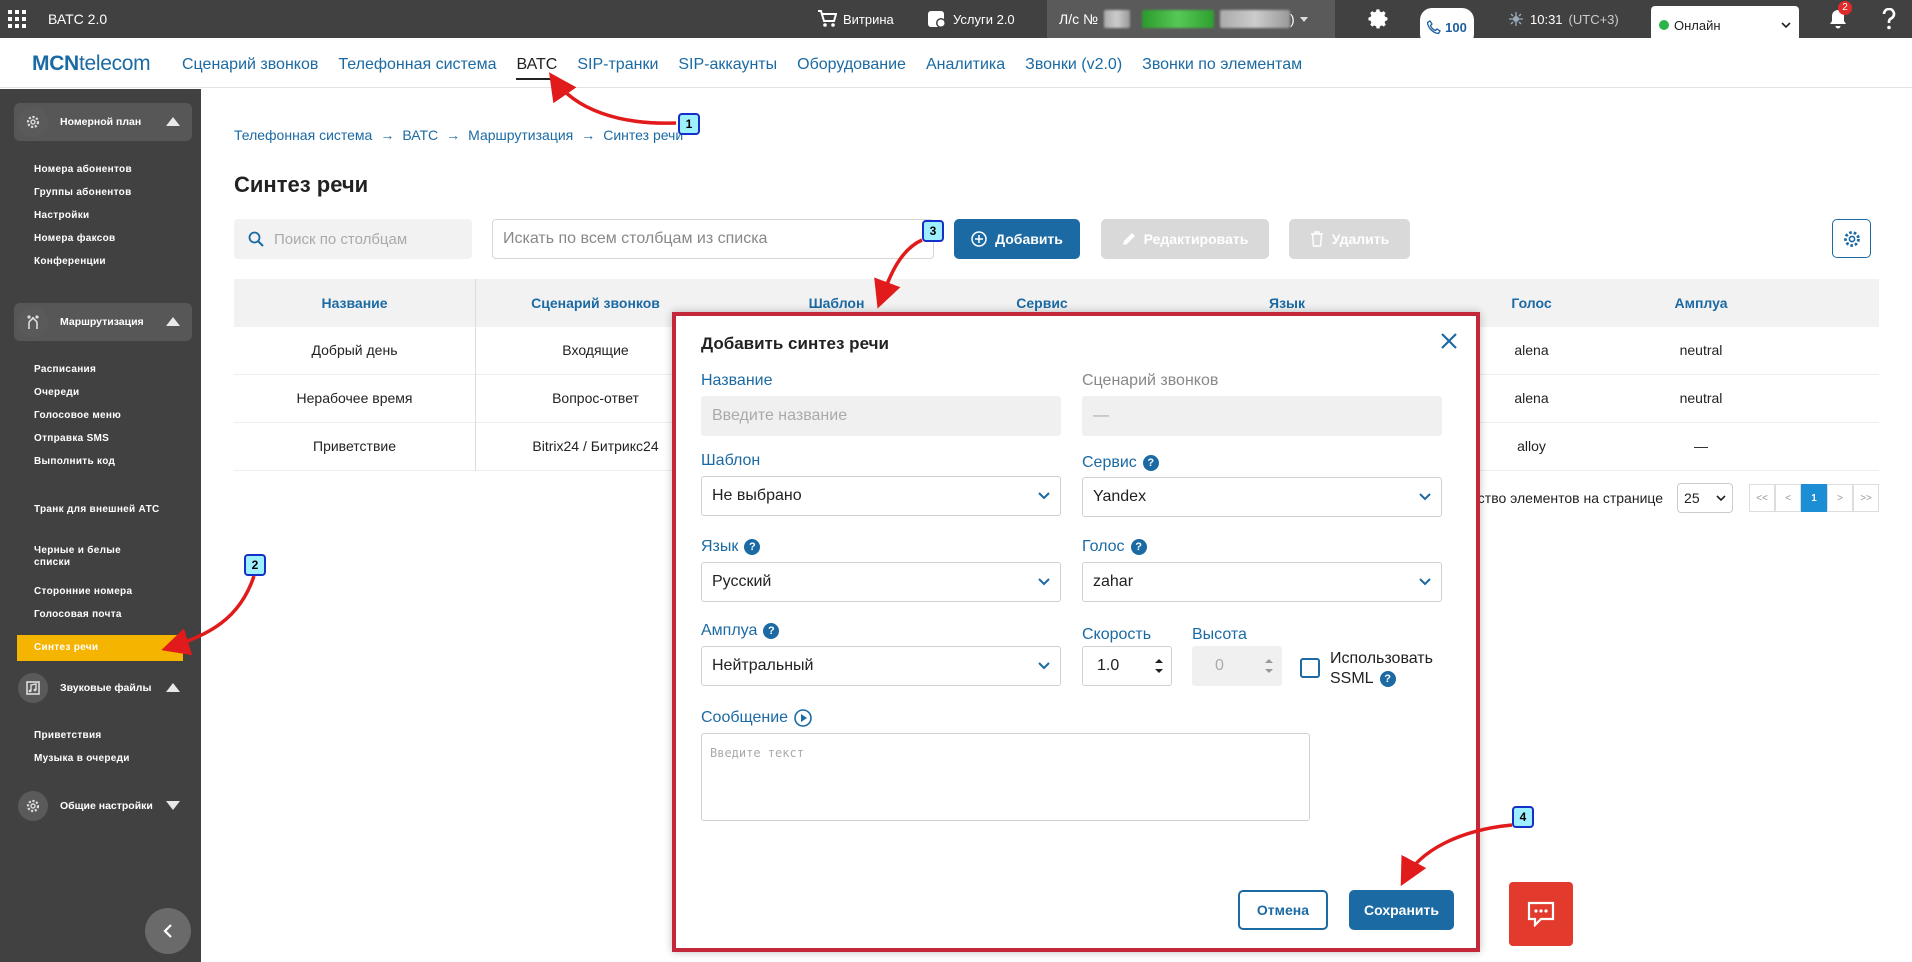 The height and width of the screenshot is (962, 1912). Describe the element at coordinates (1705, 498) in the screenshot. I see `per-page-select: 25` at that location.